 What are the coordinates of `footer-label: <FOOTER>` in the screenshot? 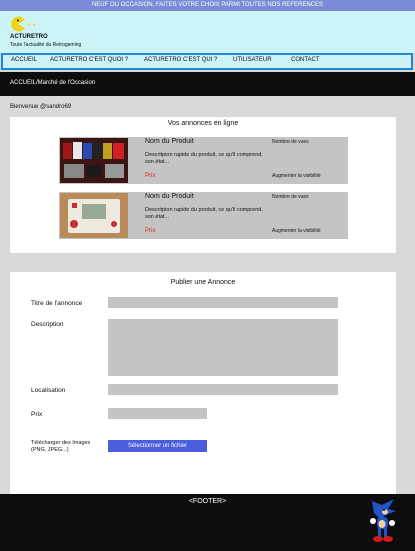 It's located at (207, 501).